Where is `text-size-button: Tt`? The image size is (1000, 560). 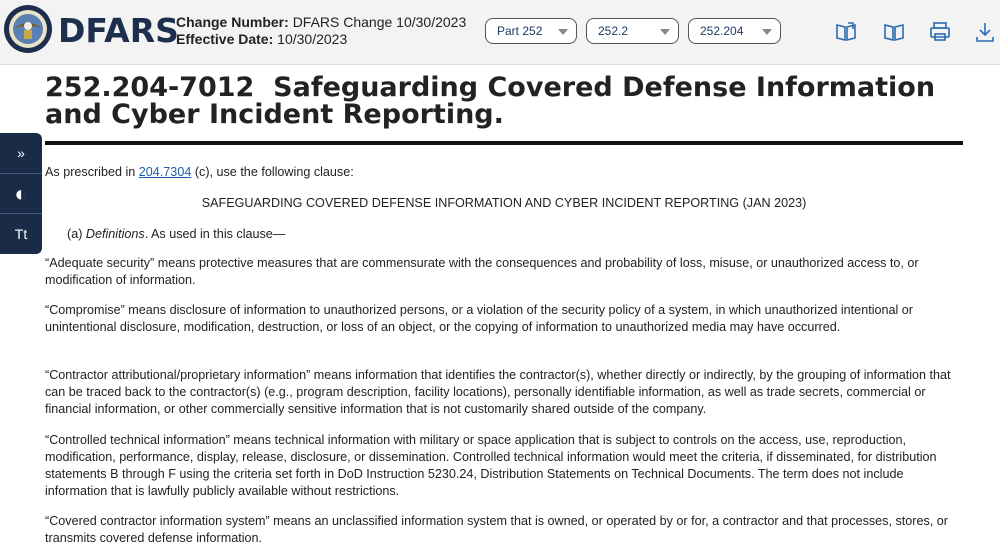 text-size-button: Tt is located at coordinates (21, 233).